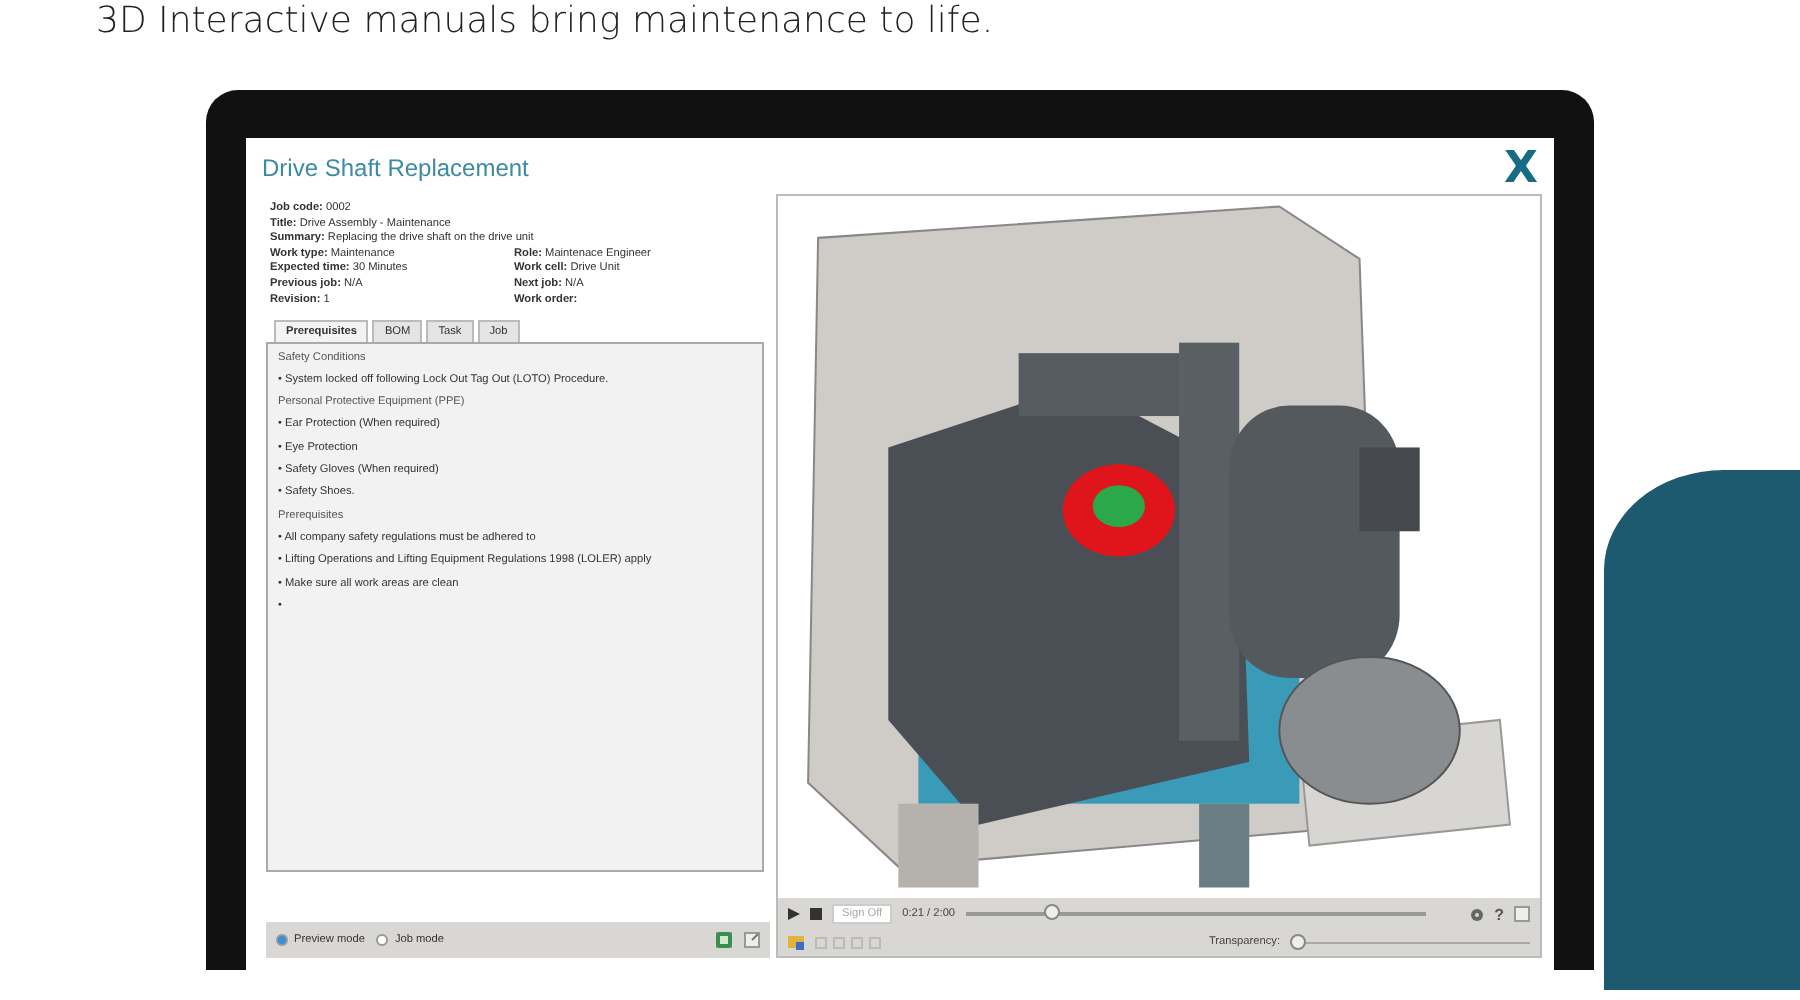 This screenshot has height=1000, width=1800. I want to click on logo: X, so click(1521, 168).